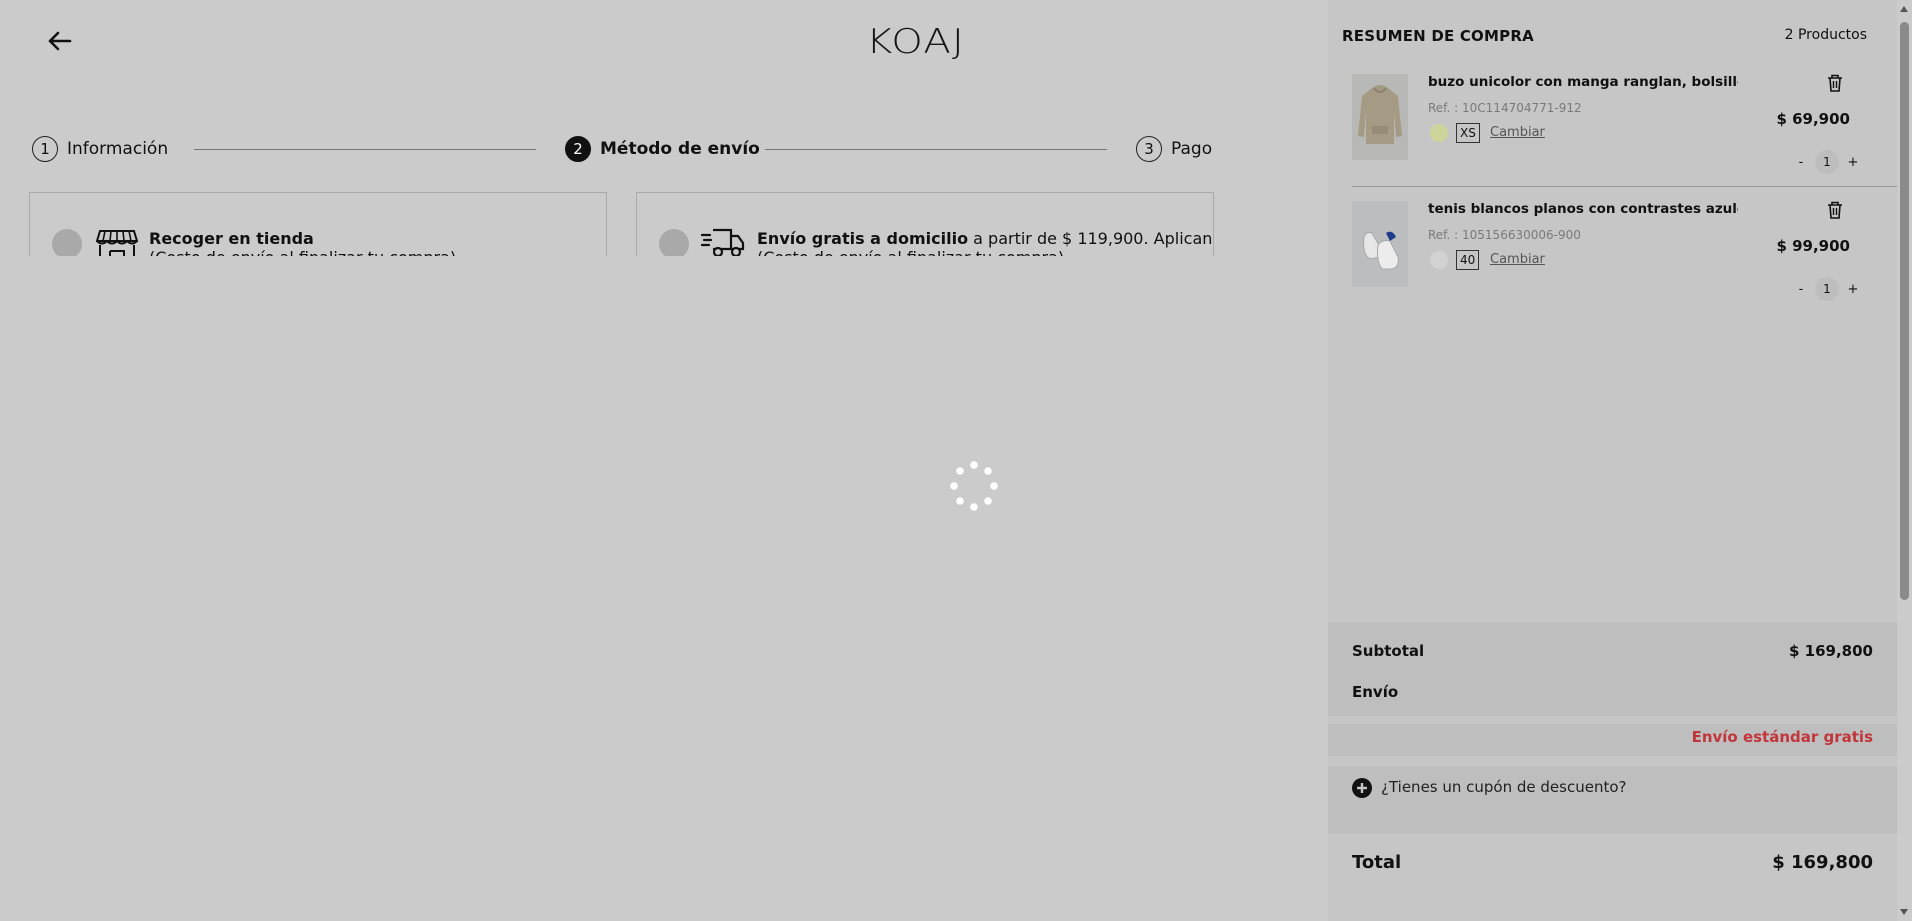 This screenshot has height=921, width=1912. I want to click on coupon-toggle: ¿Tienes un cupón de descuento?, so click(1612, 800).